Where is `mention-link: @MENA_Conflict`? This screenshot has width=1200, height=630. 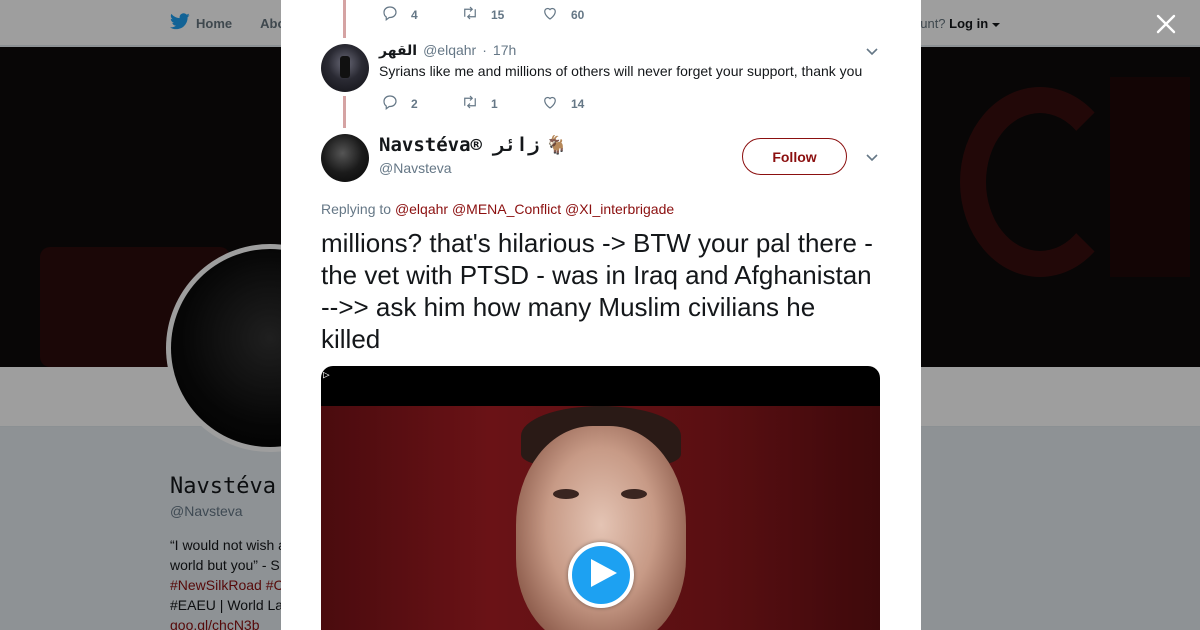
mention-link: @MENA_Conflict is located at coordinates (506, 209).